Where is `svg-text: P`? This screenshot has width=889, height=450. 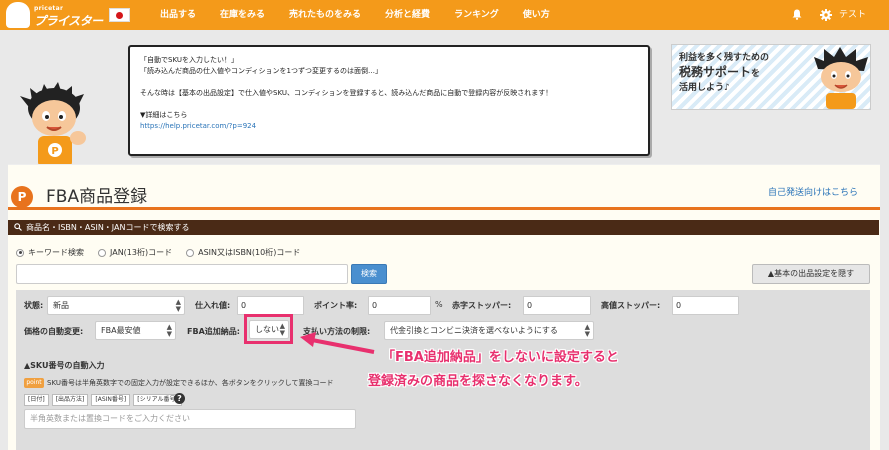
svg-text: P is located at coordinates (54, 151).